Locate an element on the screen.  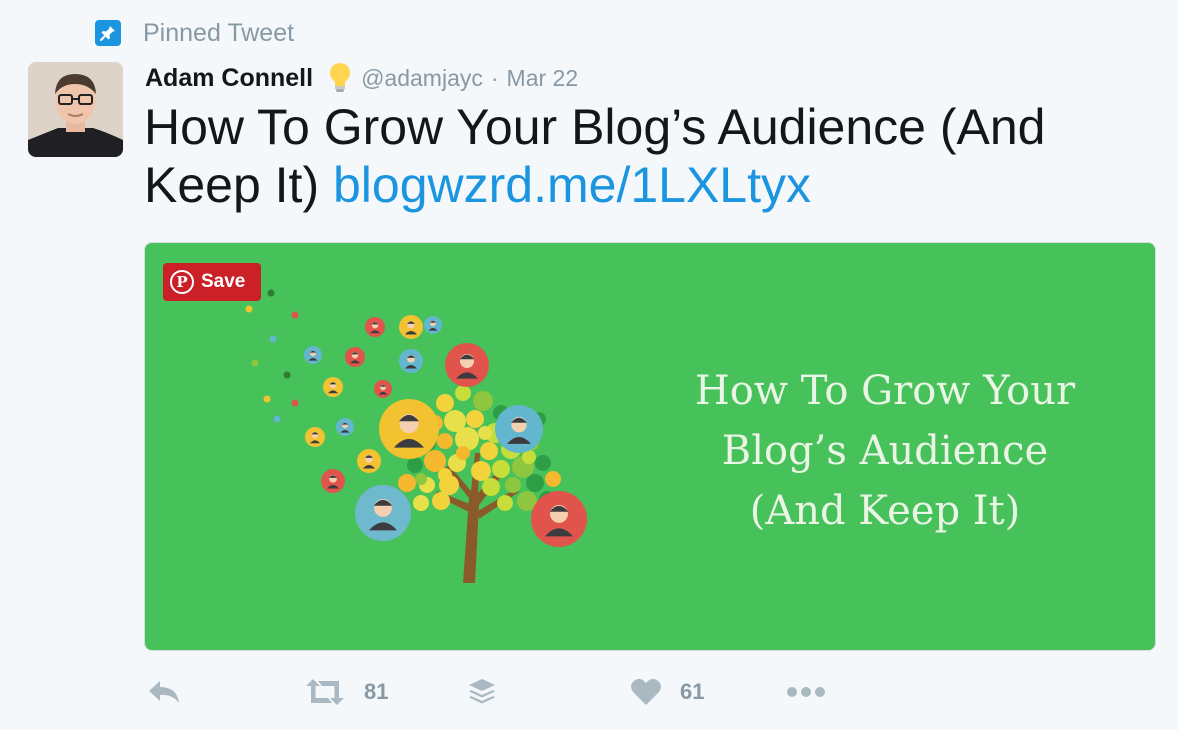
pinned-tweet-indicator: Pinned Tweet is located at coordinates (194, 33).